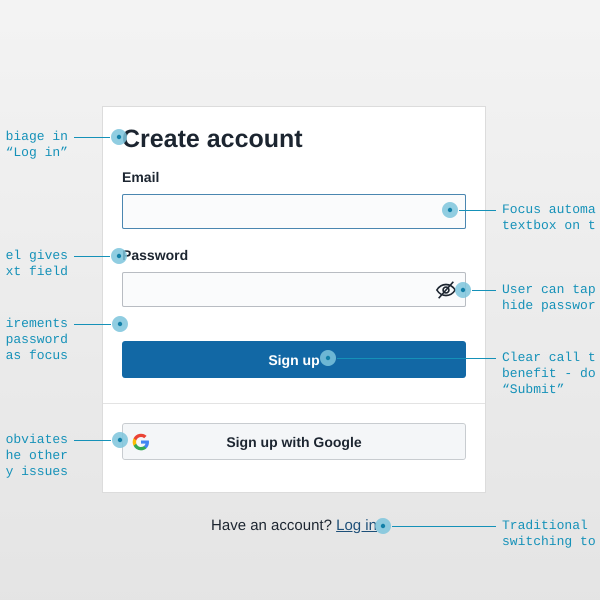 This screenshot has width=600, height=600. I want to click on annotation-text: obviates he other y issues, so click(37, 456).